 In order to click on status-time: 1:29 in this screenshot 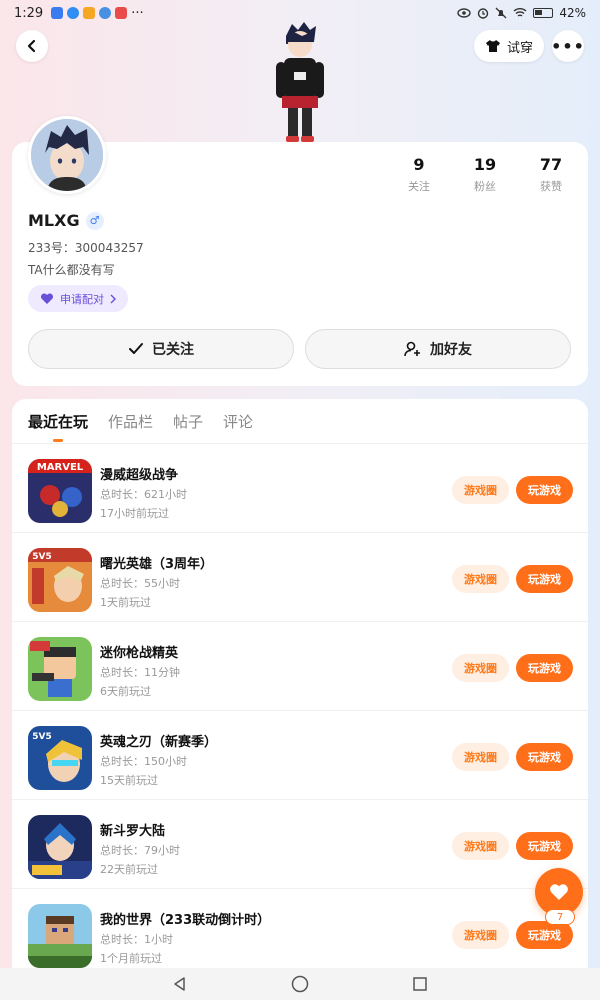, I will do `click(29, 13)`.